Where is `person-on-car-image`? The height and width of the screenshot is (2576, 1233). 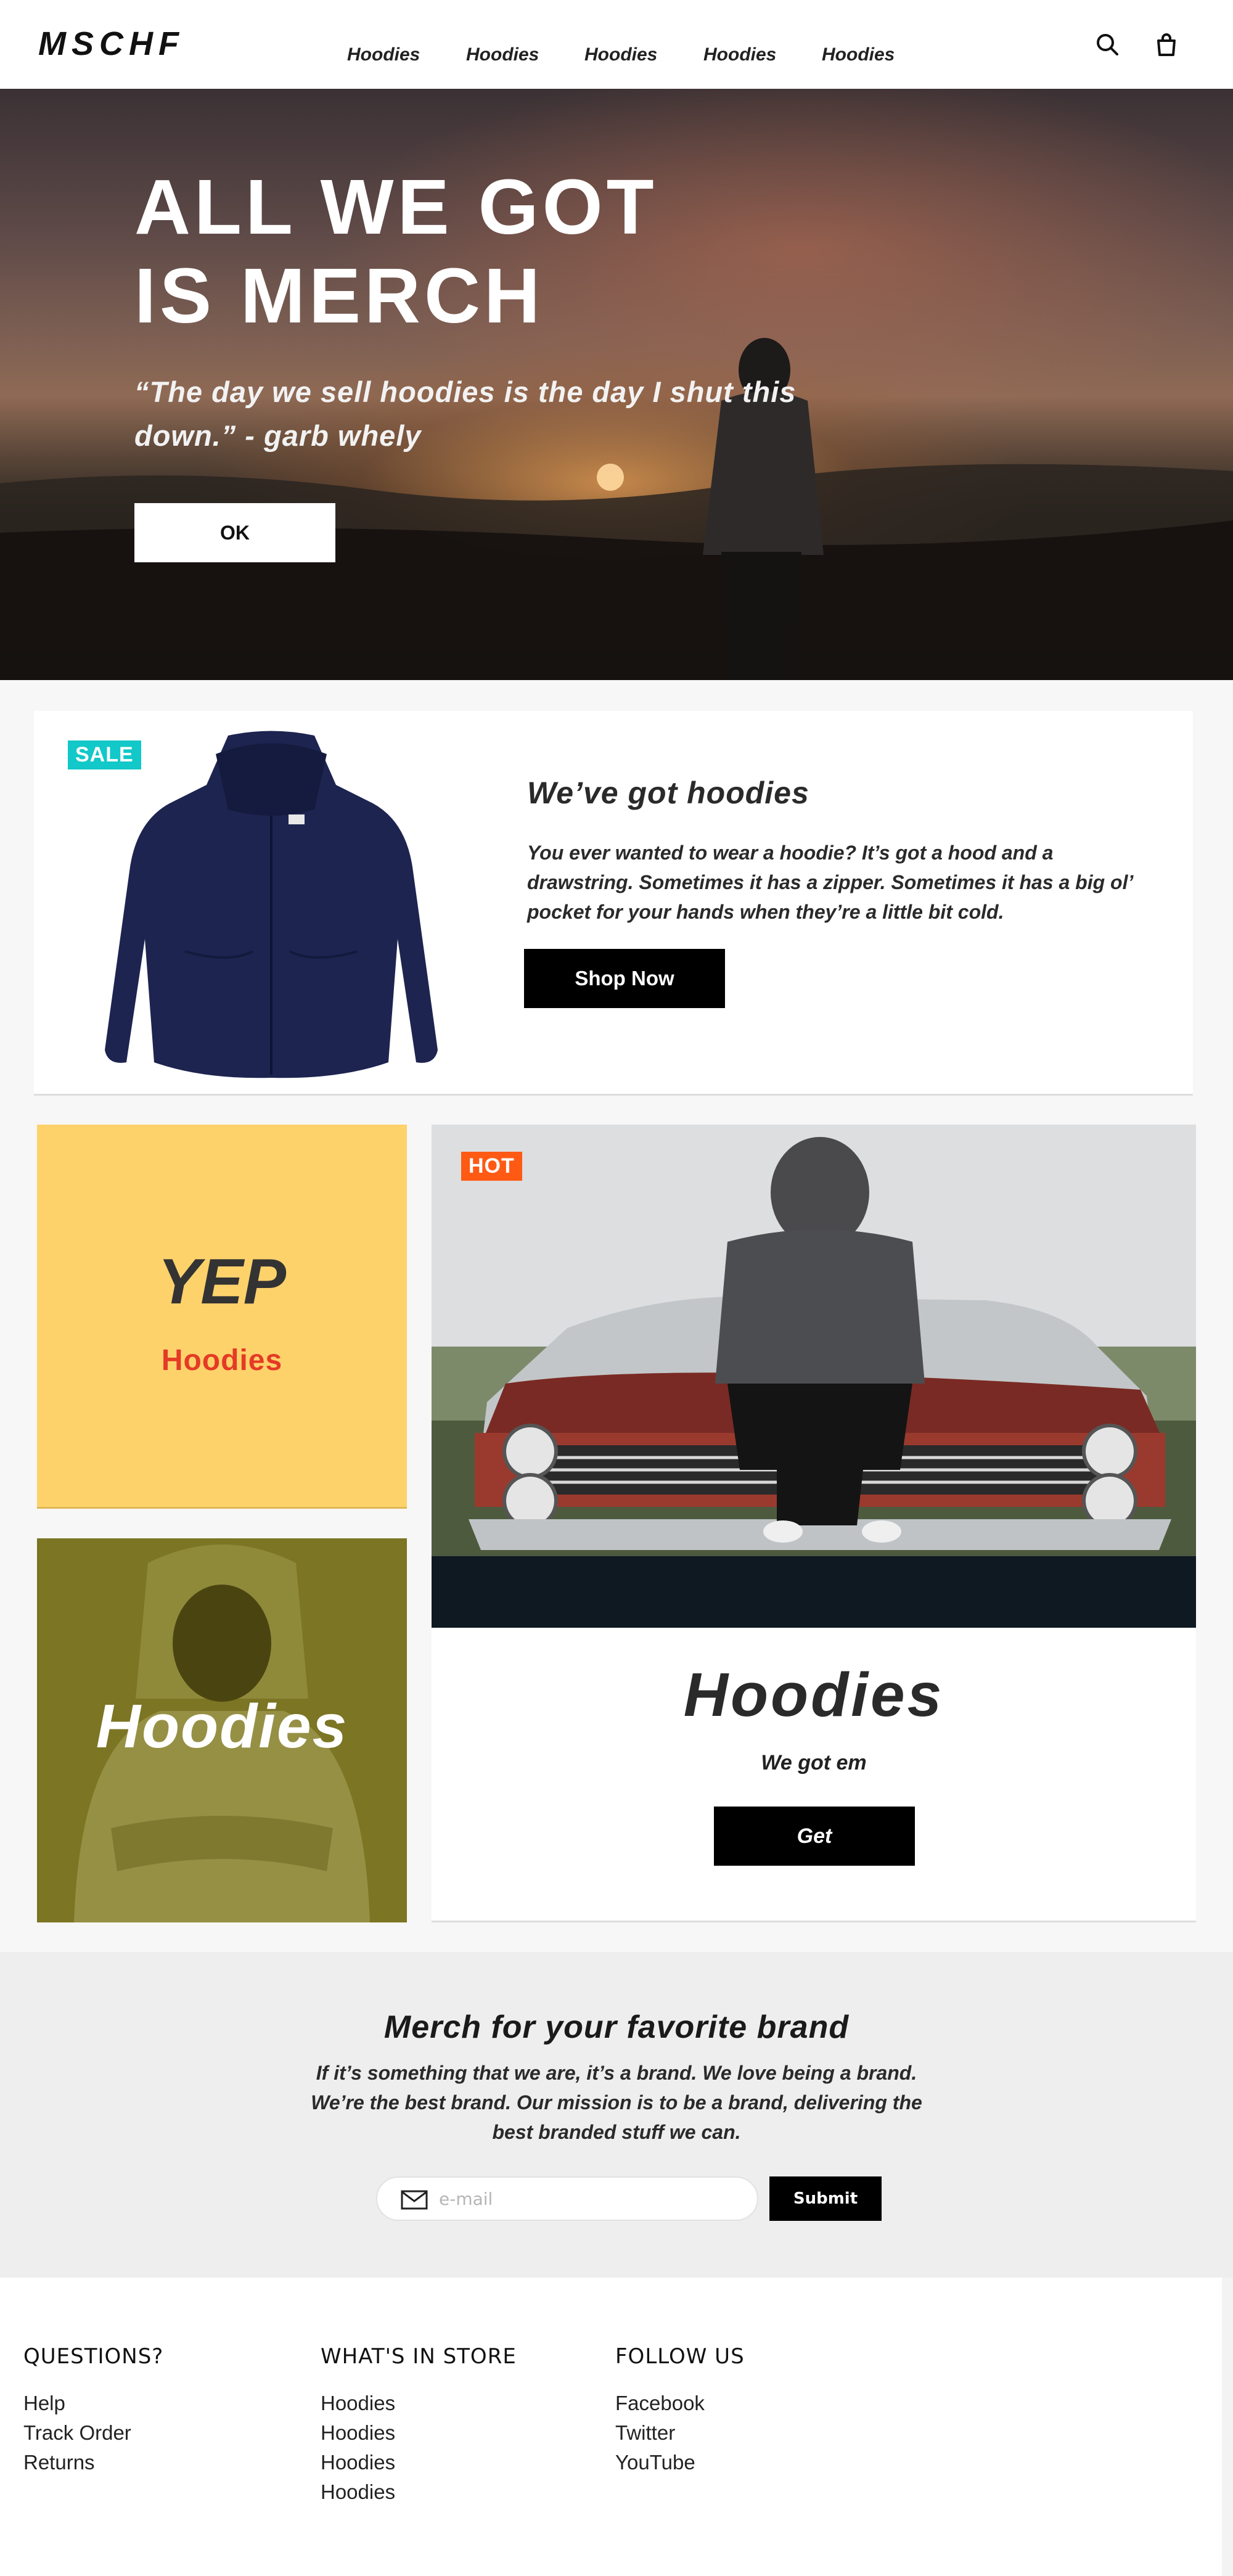
person-on-car-image is located at coordinates (814, 1377).